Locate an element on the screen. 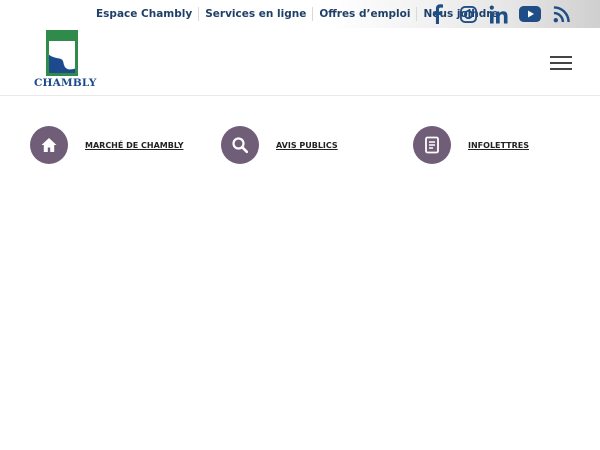 This screenshot has width=600, height=450. quick-link-infolettres: INFOLETTRES is located at coordinates (471, 145).